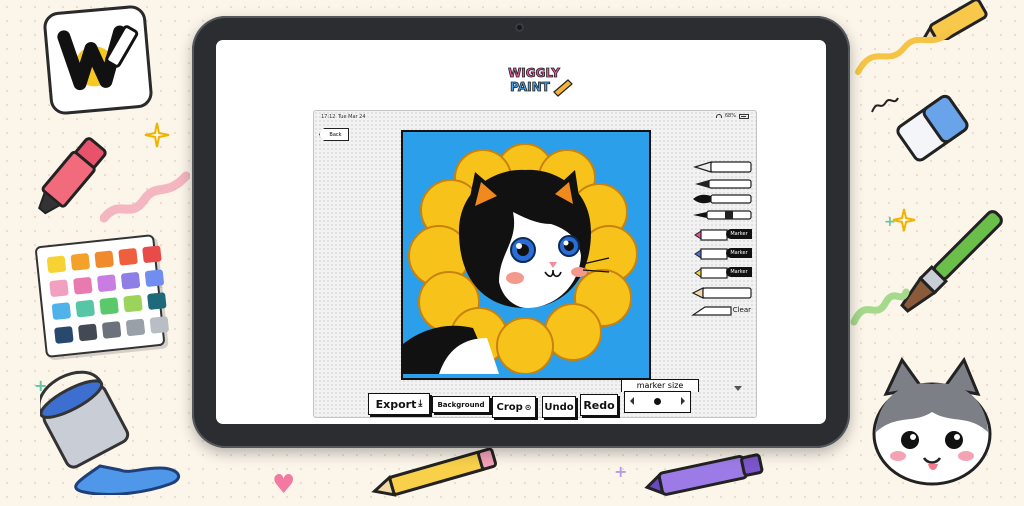 This screenshot has width=1024, height=506. I want to click on camera-icon, so click(519, 27).